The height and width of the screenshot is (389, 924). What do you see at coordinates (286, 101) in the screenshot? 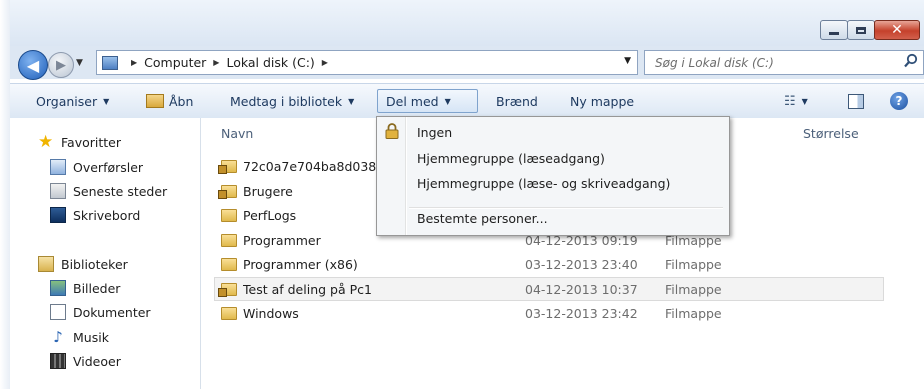
I see `include-label: Medtag i bibliotek` at bounding box center [286, 101].